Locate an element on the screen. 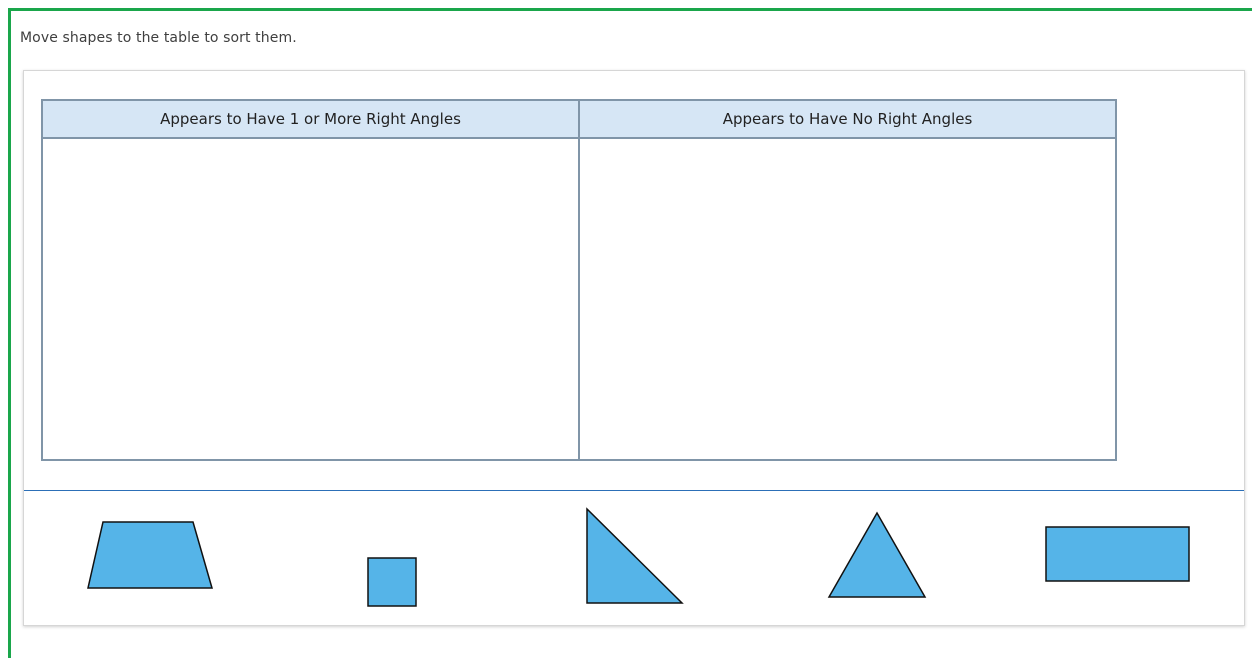  square-icon is located at coordinates (392, 582).